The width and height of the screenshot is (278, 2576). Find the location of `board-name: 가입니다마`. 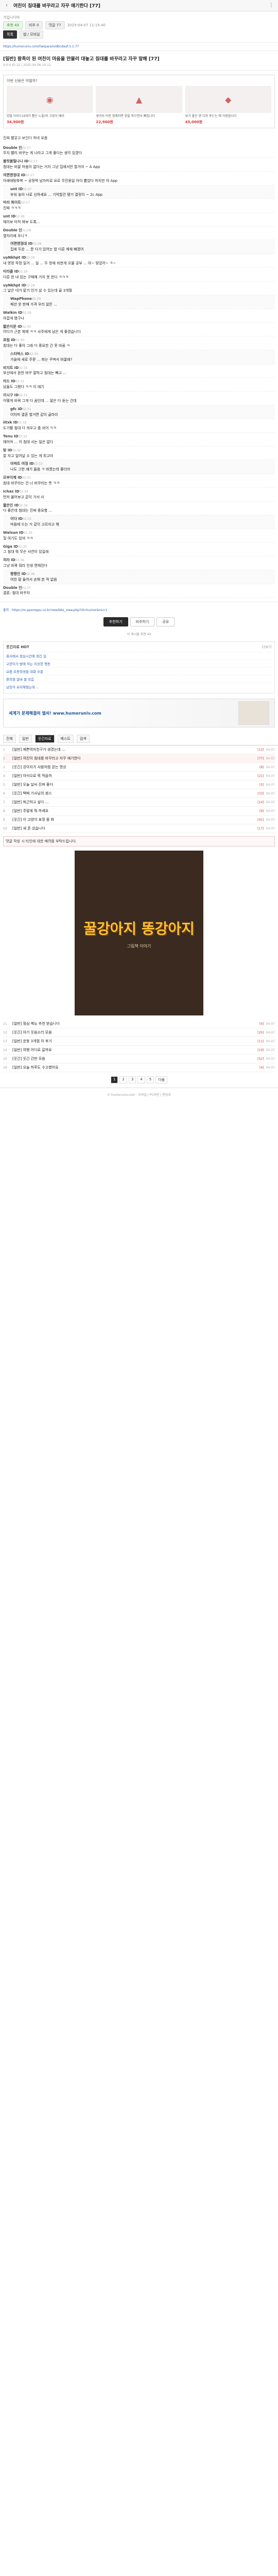

board-name: 가입니다마 is located at coordinates (11, 17).